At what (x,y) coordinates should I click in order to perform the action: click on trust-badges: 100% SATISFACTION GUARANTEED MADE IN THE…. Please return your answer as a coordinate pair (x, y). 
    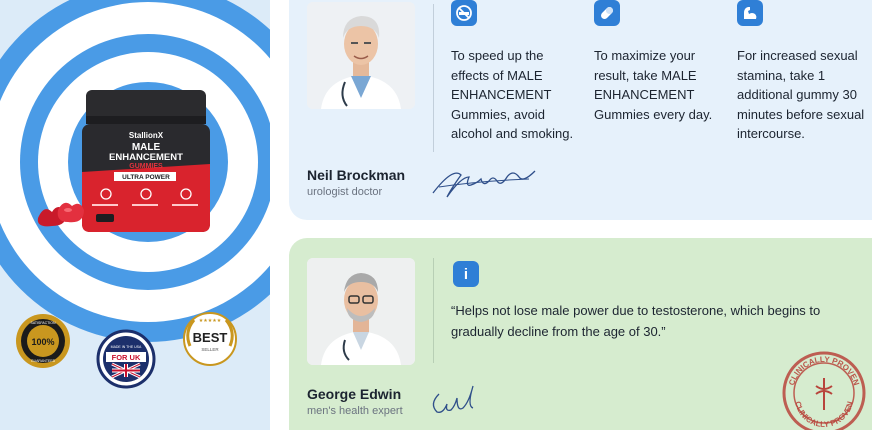
    Looking at the image, I should click on (126, 350).